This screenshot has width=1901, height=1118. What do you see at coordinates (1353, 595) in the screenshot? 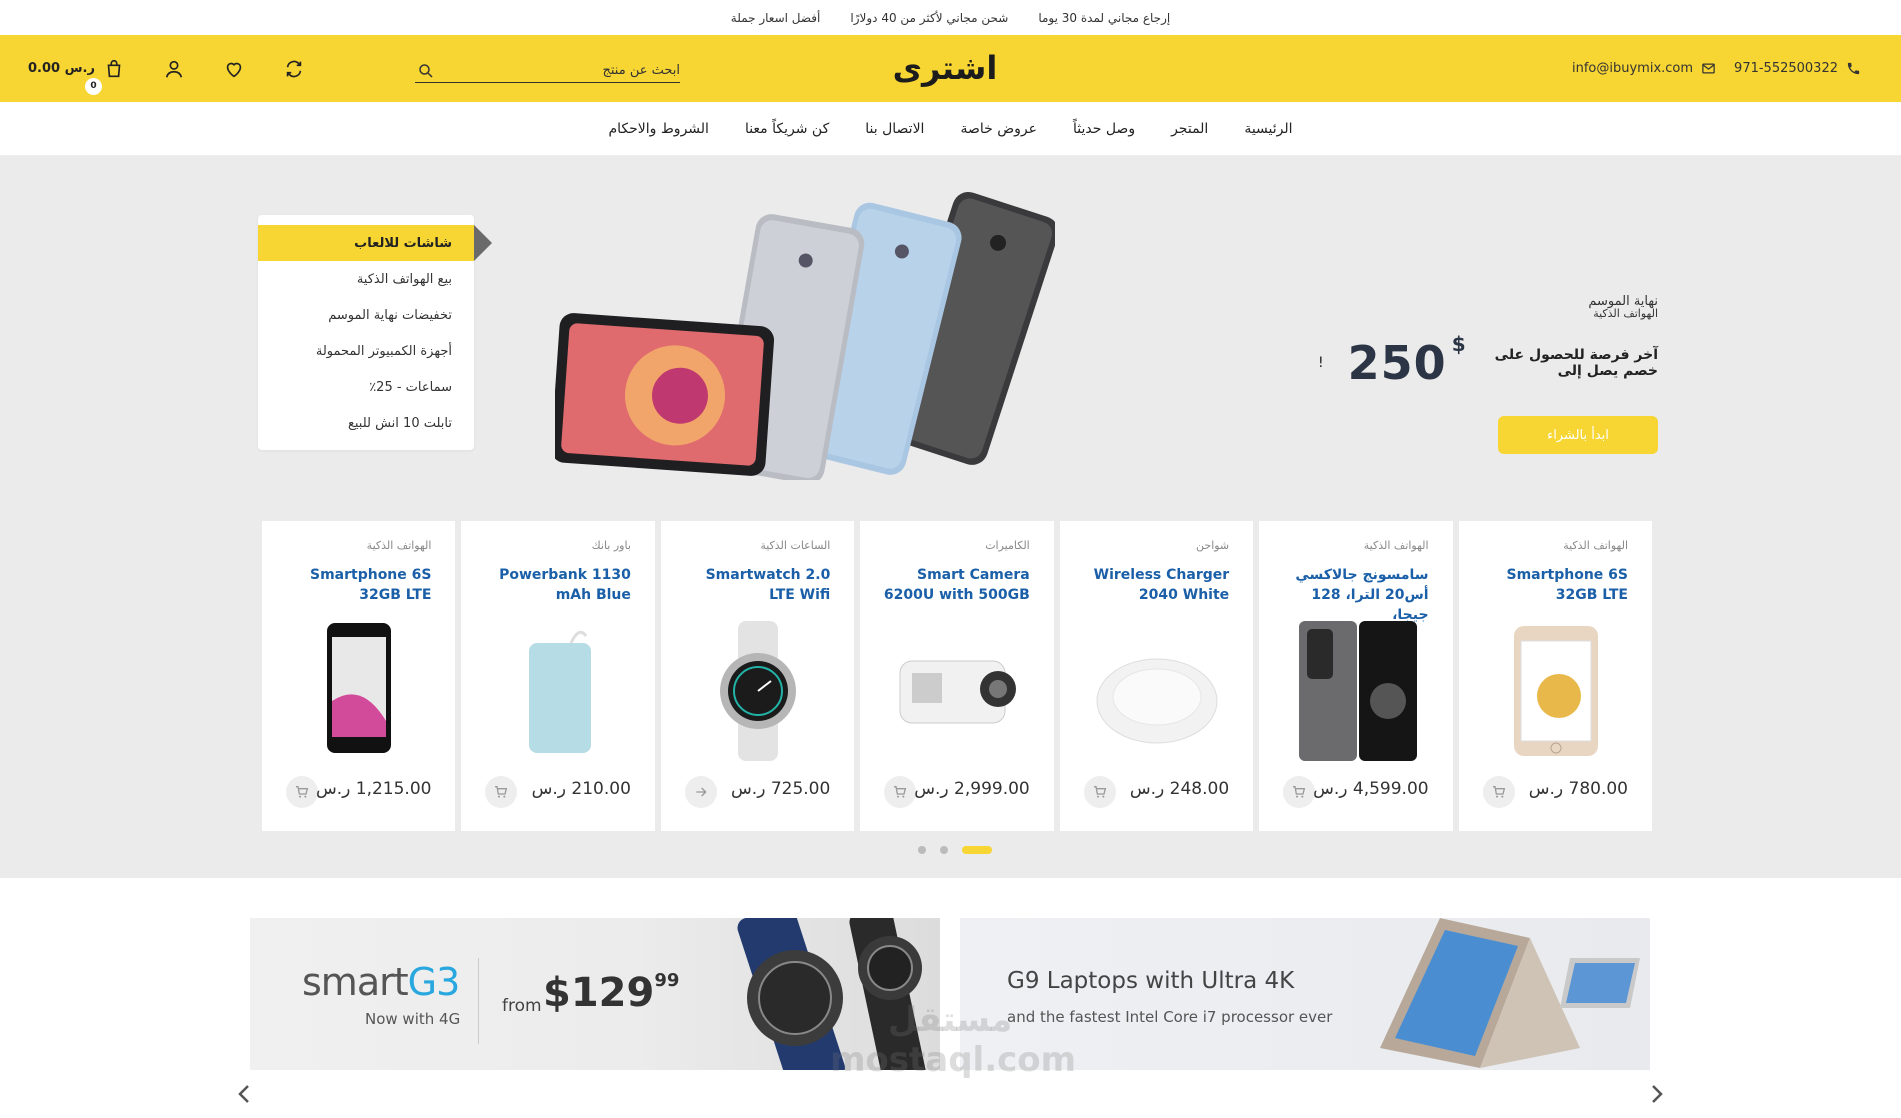
I see `product-title: سامسونج جالاكسي أس20 الترا، 128 جيجا،` at bounding box center [1353, 595].